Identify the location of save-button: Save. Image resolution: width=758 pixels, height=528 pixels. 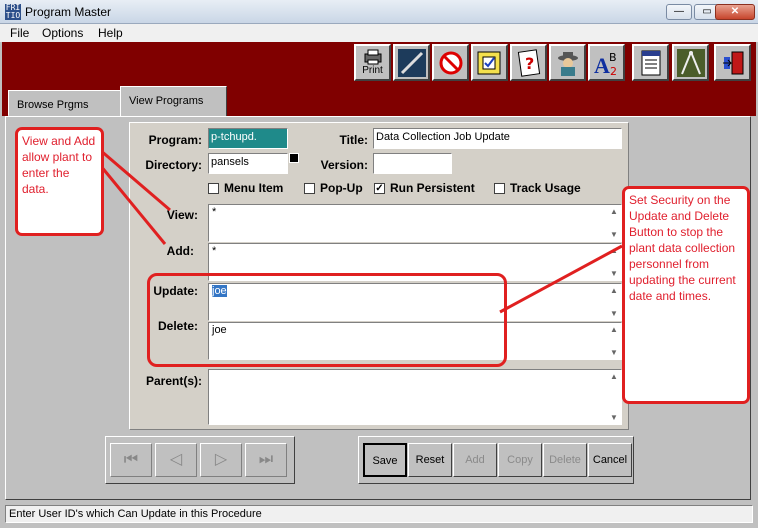
(385, 460).